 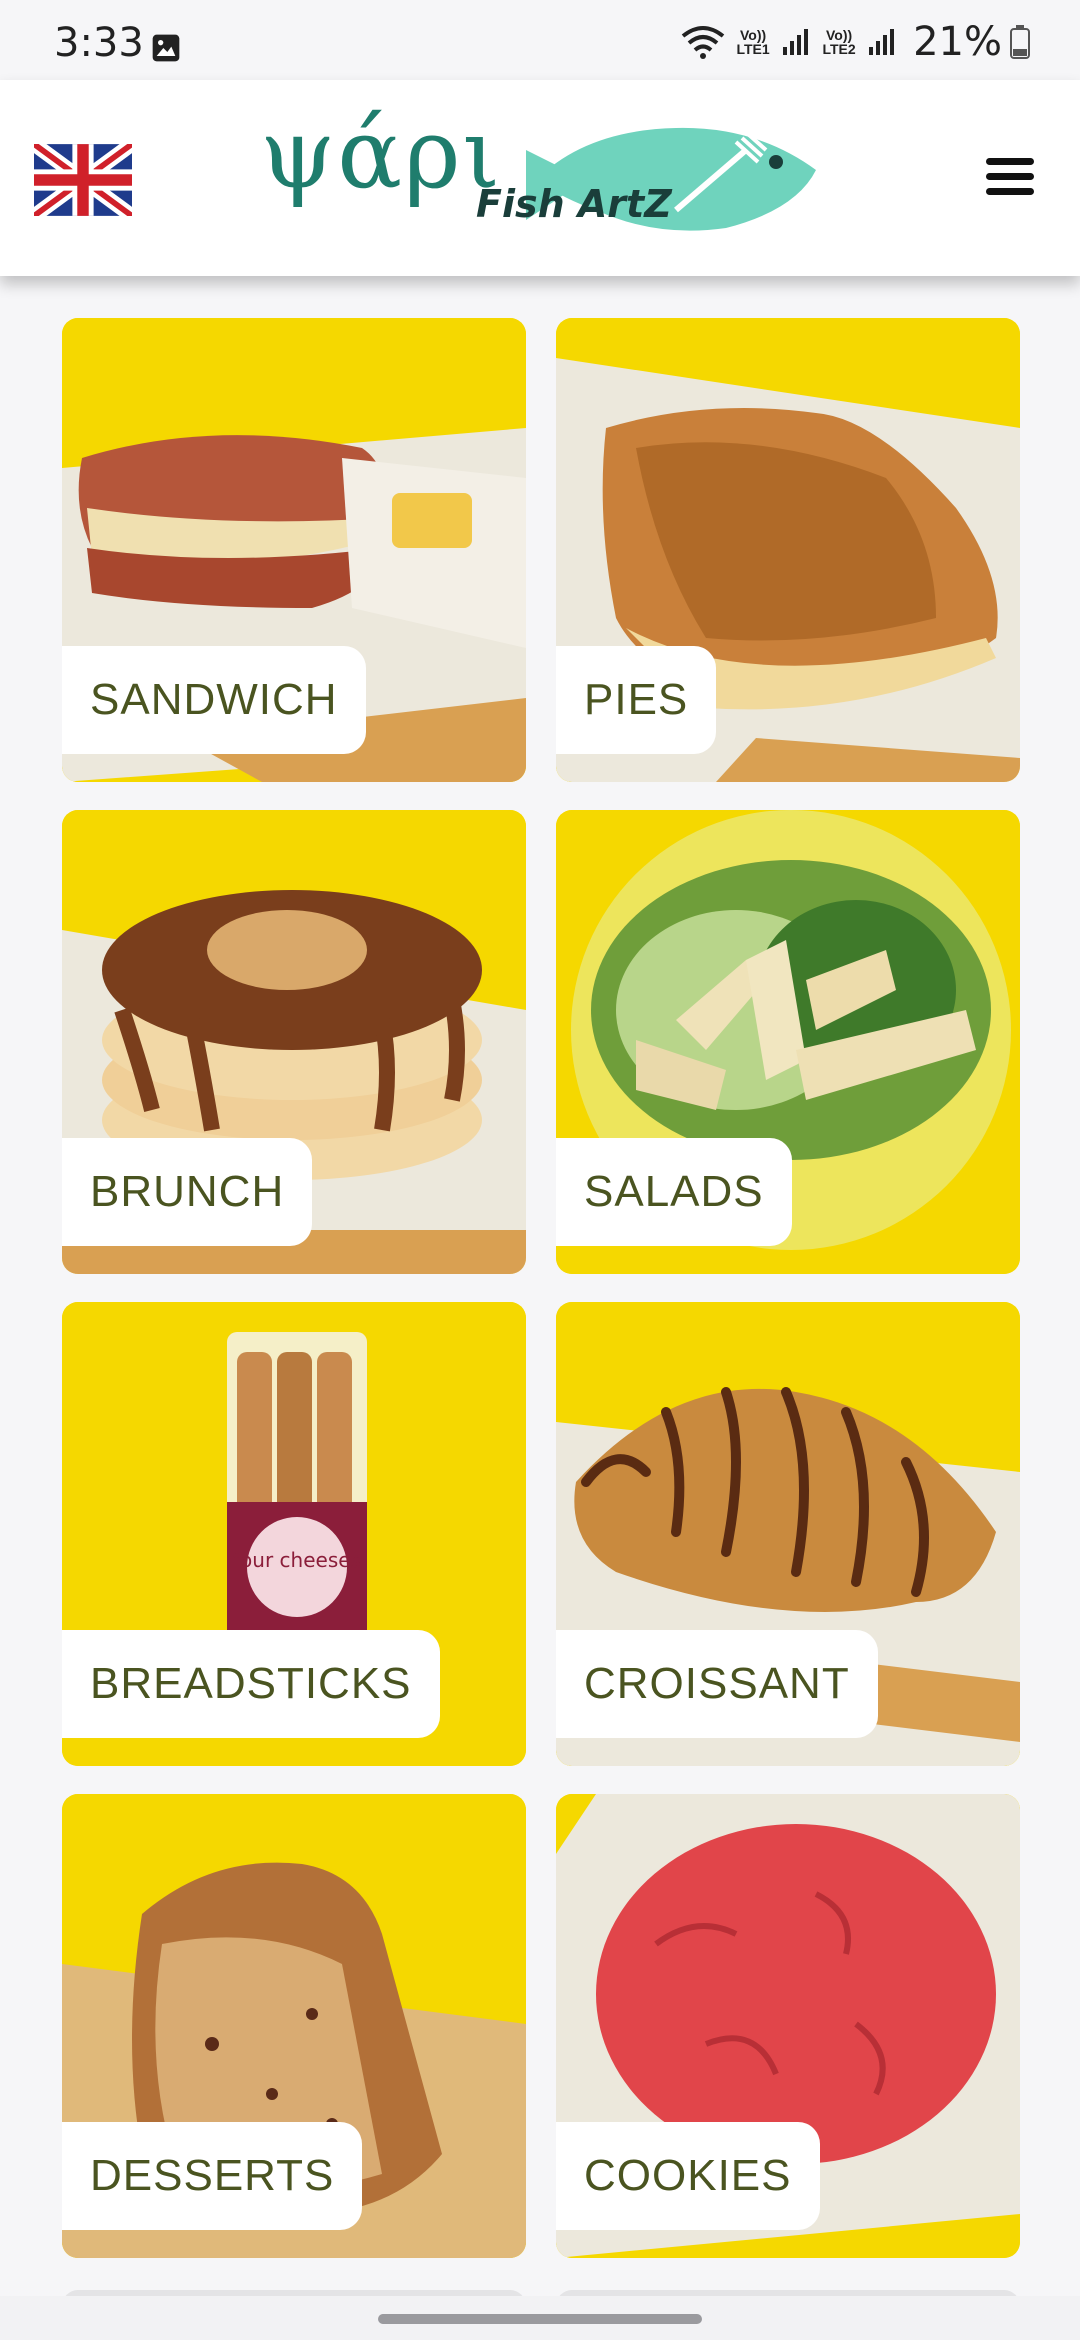 What do you see at coordinates (753, 42) in the screenshot?
I see `sim1-label: Vo)) LTE1` at bounding box center [753, 42].